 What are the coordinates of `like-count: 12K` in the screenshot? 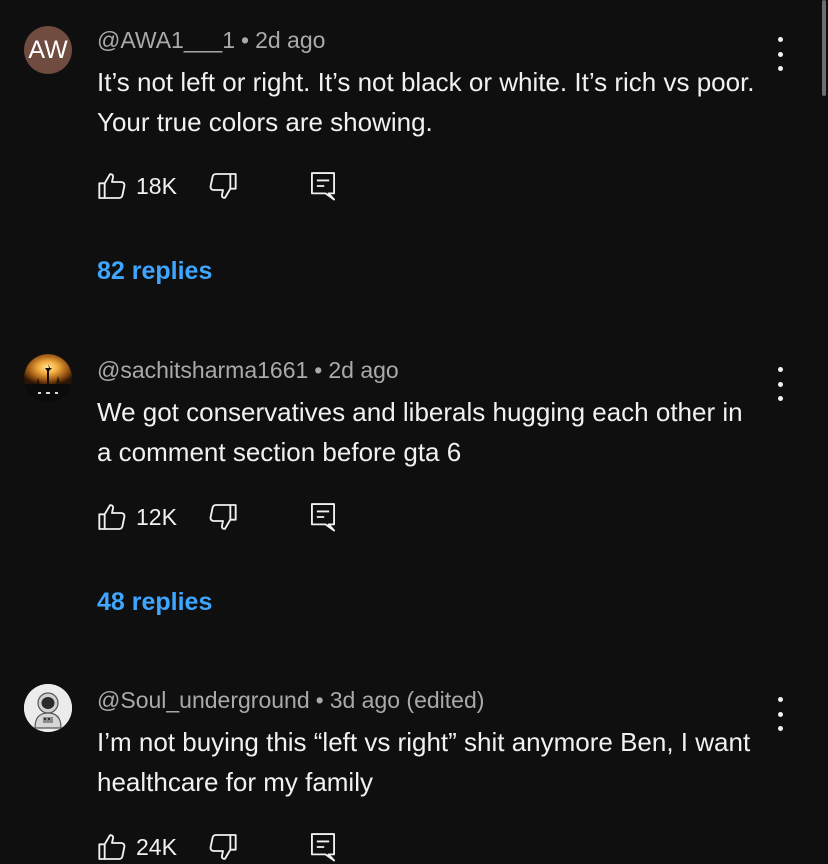 It's located at (156, 516).